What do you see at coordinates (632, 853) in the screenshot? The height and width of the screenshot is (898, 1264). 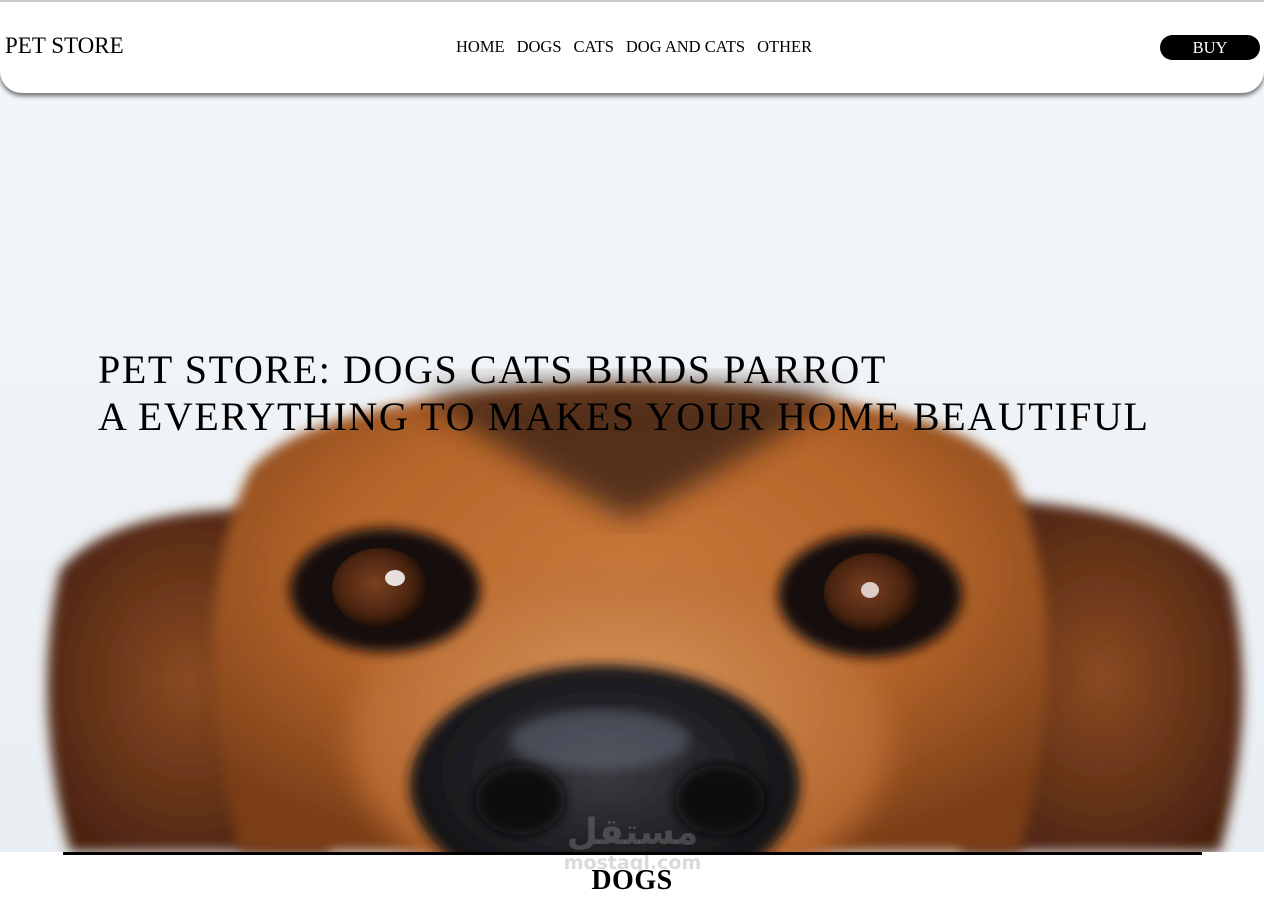 I see `section-divider` at bounding box center [632, 853].